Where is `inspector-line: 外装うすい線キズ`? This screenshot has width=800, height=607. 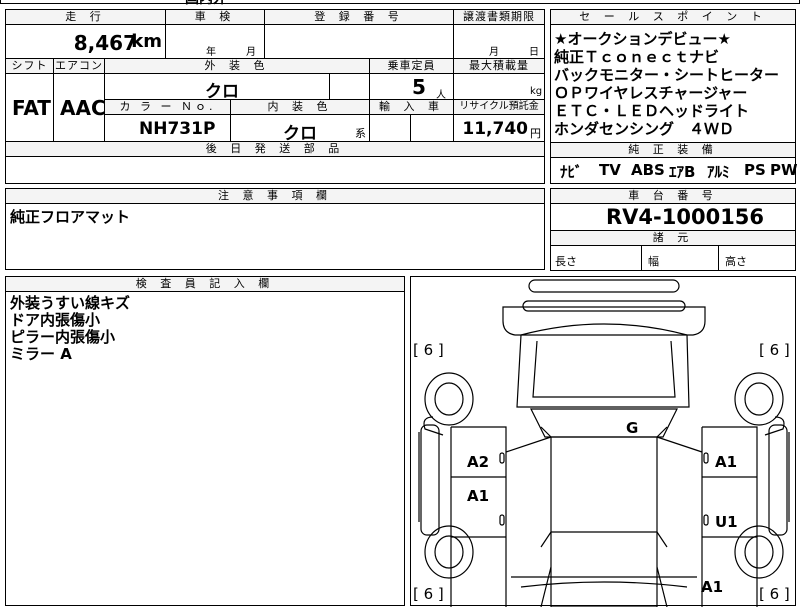 inspector-line: 外装うすい線キズ is located at coordinates (70, 303).